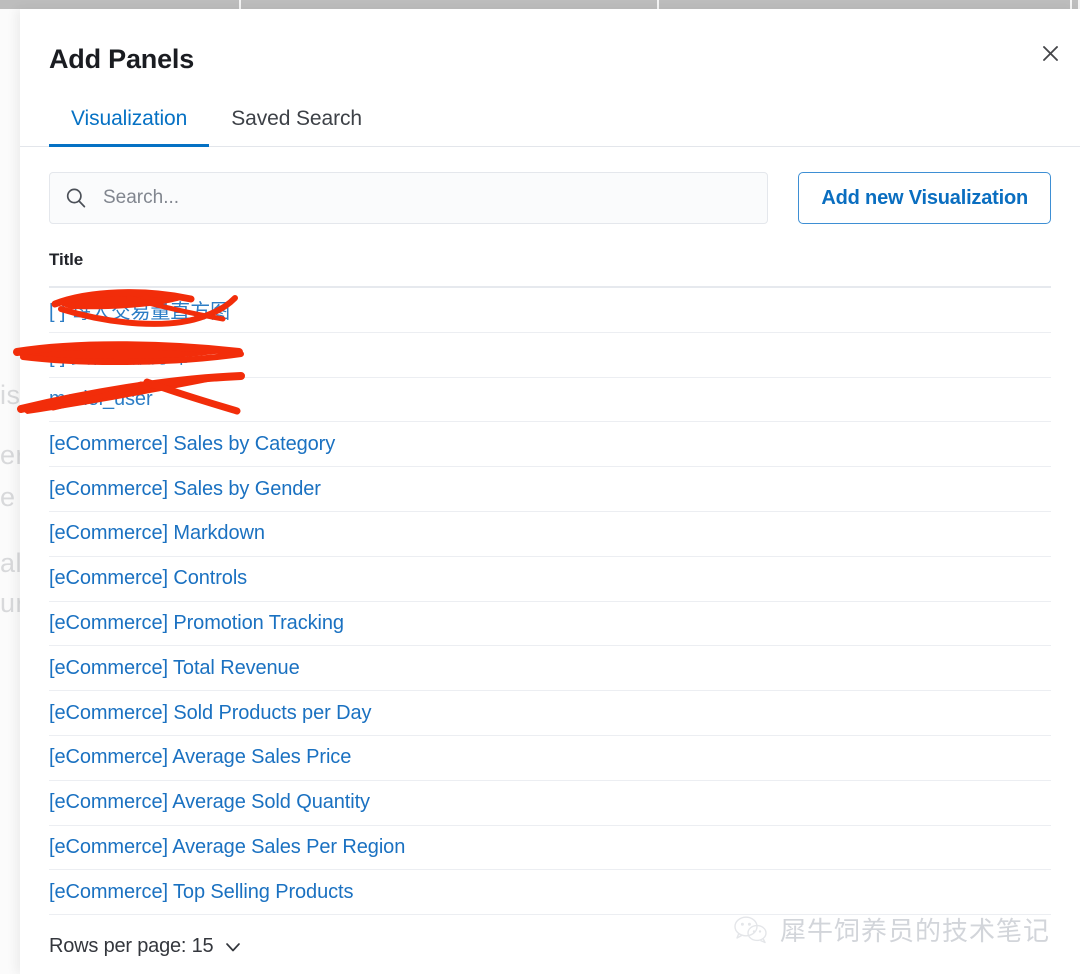 The width and height of the screenshot is (1080, 974). What do you see at coordinates (550, 669) in the screenshot?
I see `table-row: [eCommerce] Total Revenue` at bounding box center [550, 669].